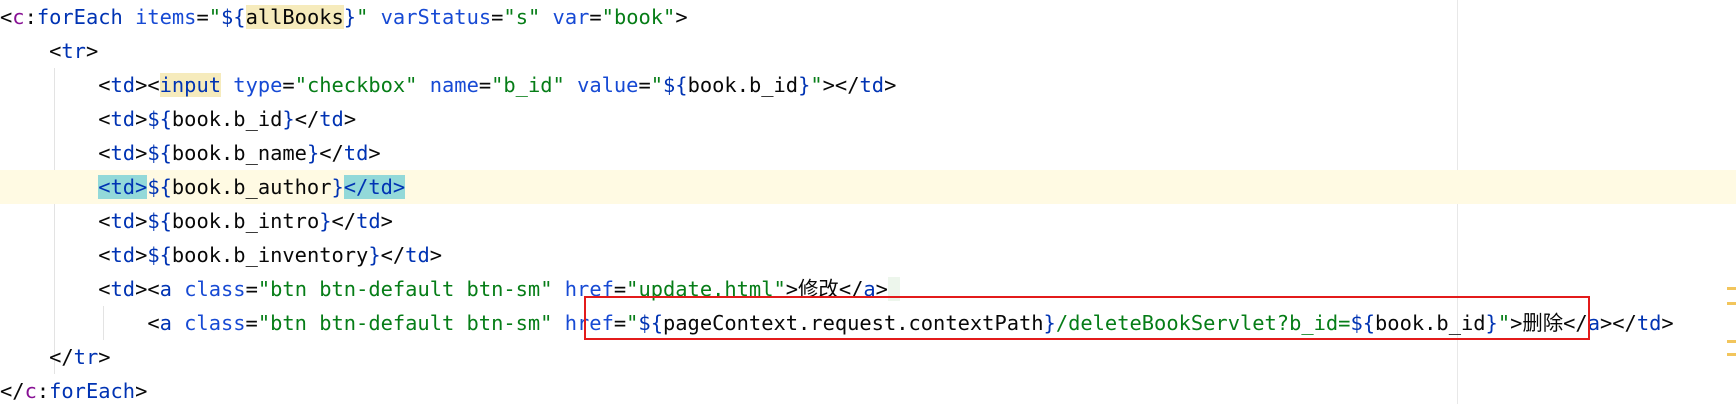  Describe the element at coordinates (405, 289) in the screenshot. I see `code-token: "btn btn-default btn-sm"` at that location.